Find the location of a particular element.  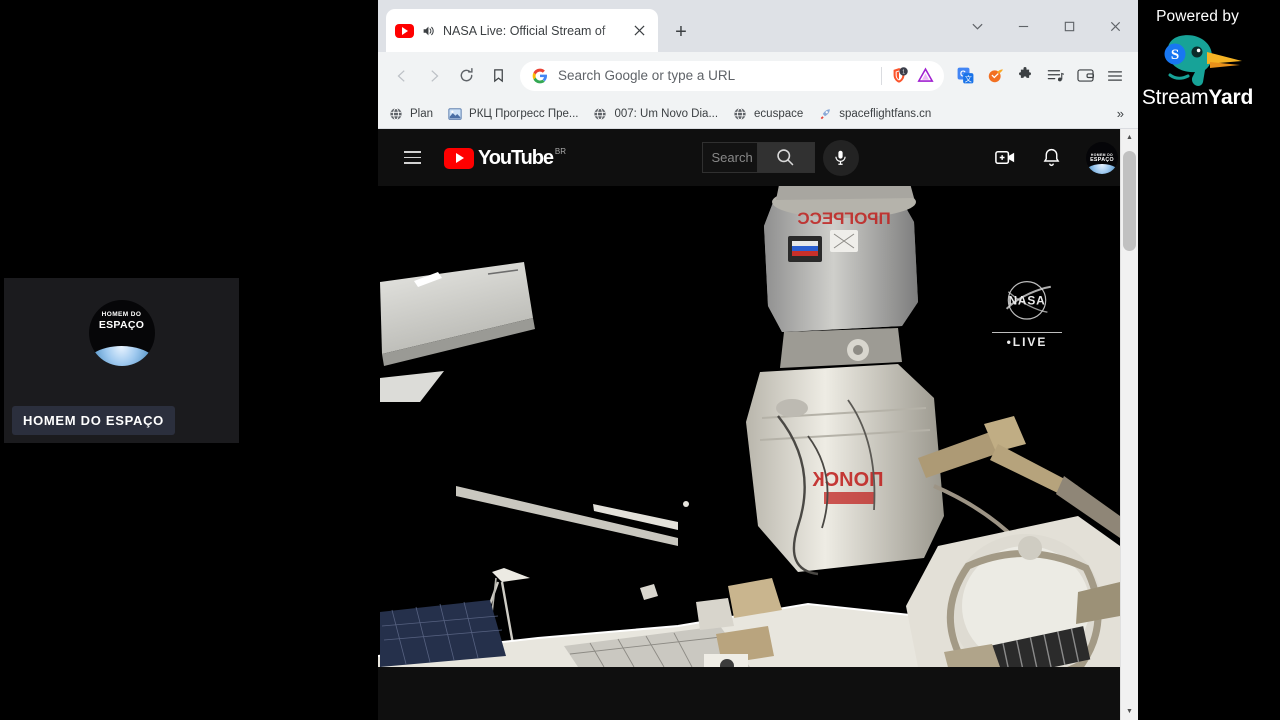

address-bar: Search Google or type a URL 1 is located at coordinates (732, 75).